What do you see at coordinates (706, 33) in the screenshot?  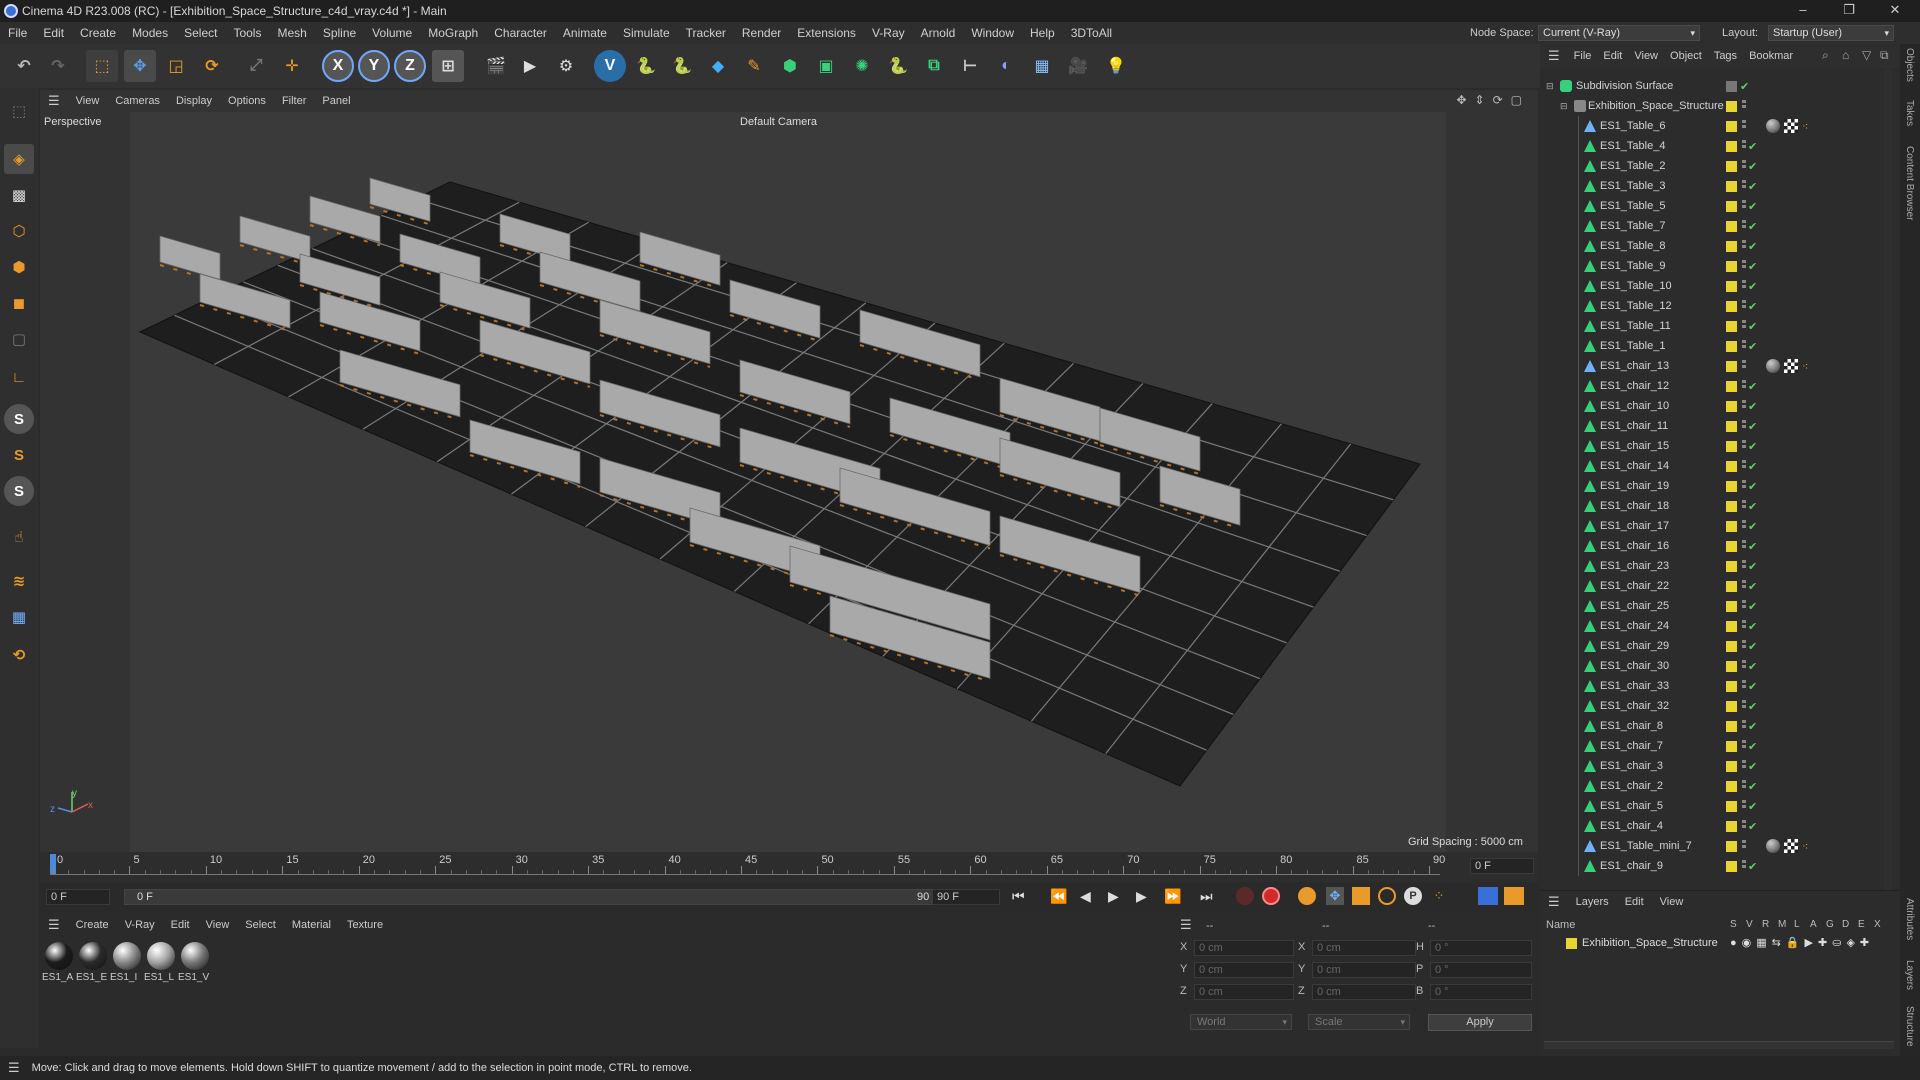 I see `menu-tracker: Tracker` at bounding box center [706, 33].